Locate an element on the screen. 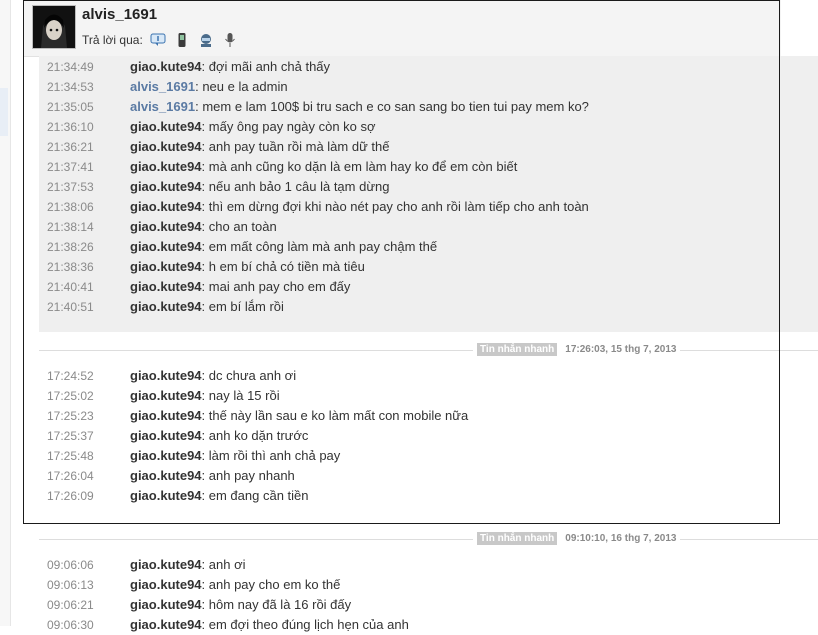  message-text: anh pay nhanh is located at coordinates (251, 475).